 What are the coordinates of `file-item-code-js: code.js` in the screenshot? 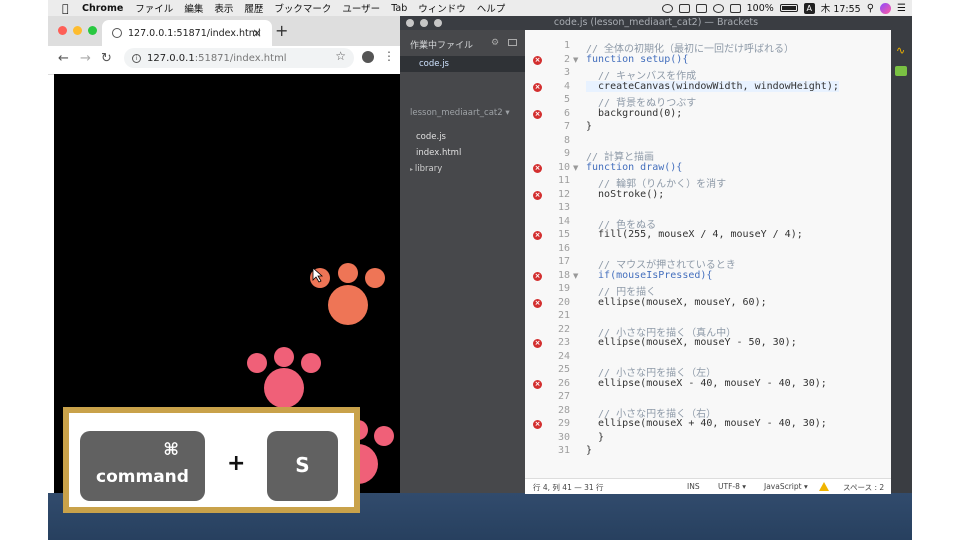 It's located at (431, 137).